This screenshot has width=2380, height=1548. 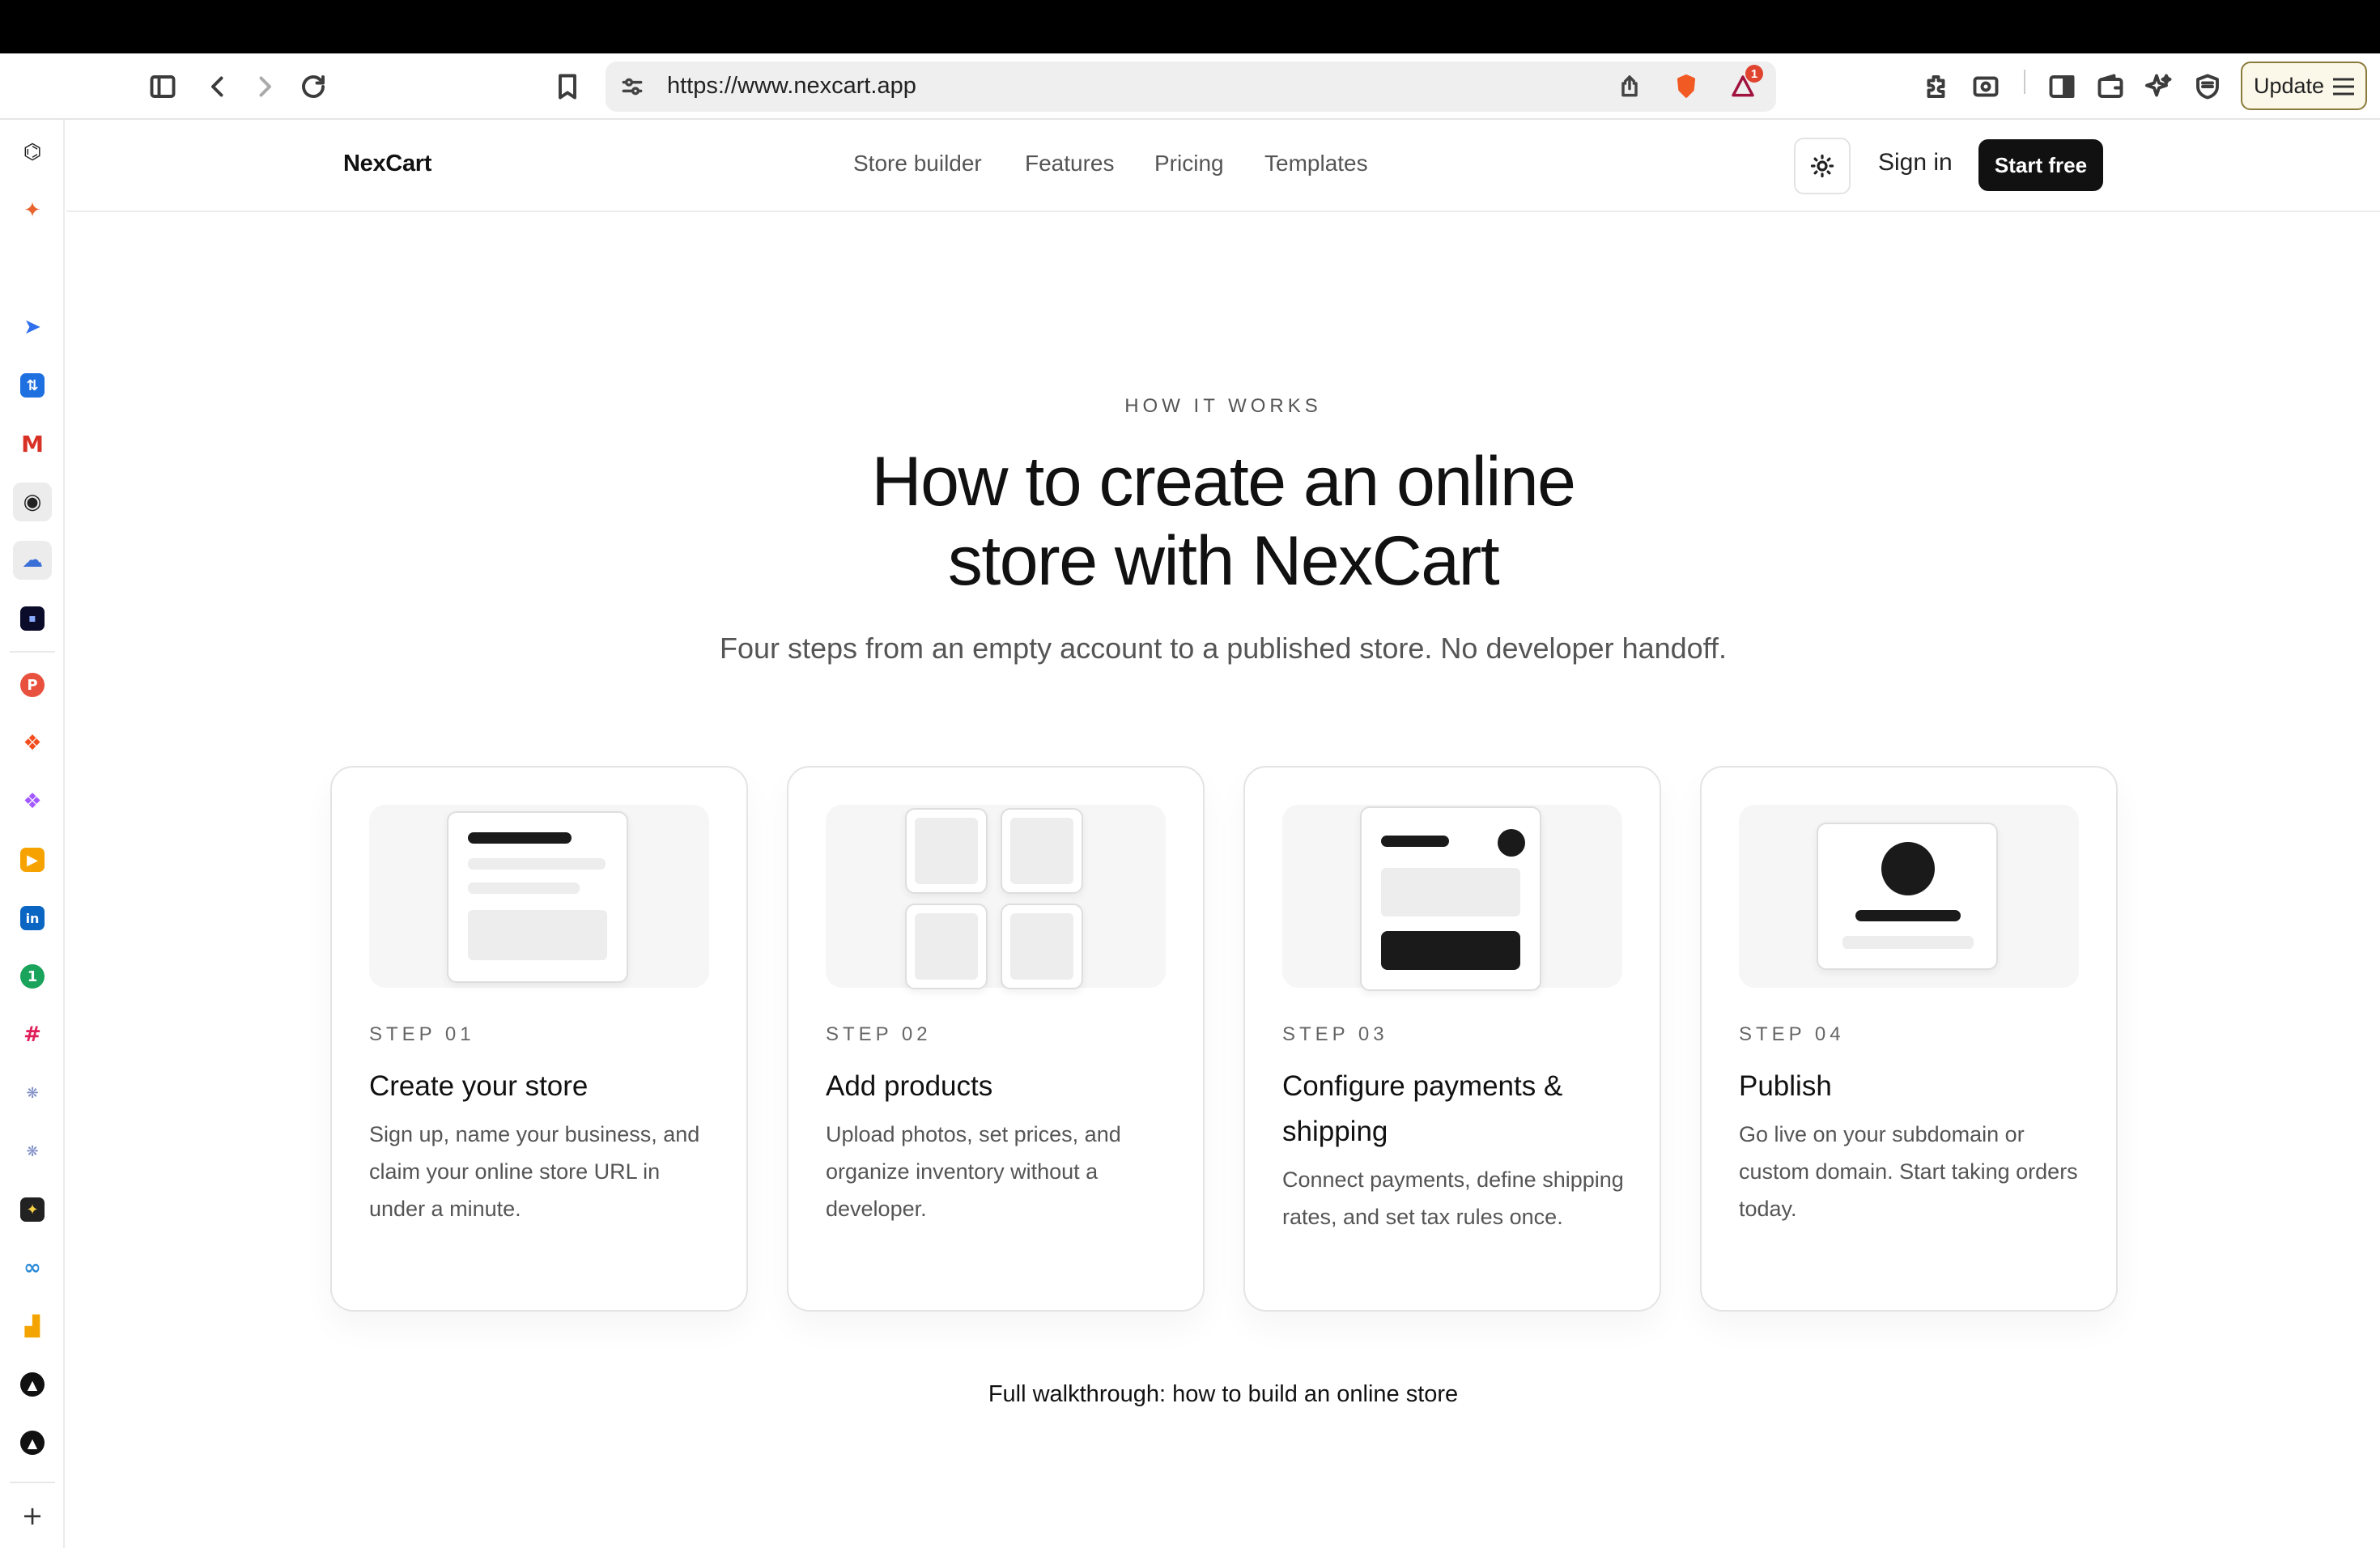 I want to click on title-line-2: store with NexCart, so click(x=1223, y=561).